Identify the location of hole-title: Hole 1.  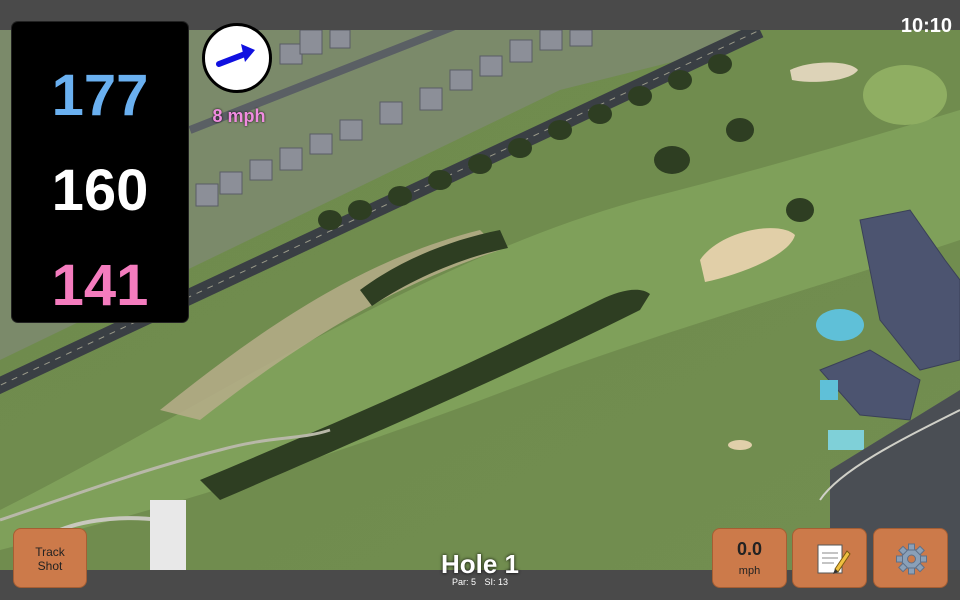
(480, 564).